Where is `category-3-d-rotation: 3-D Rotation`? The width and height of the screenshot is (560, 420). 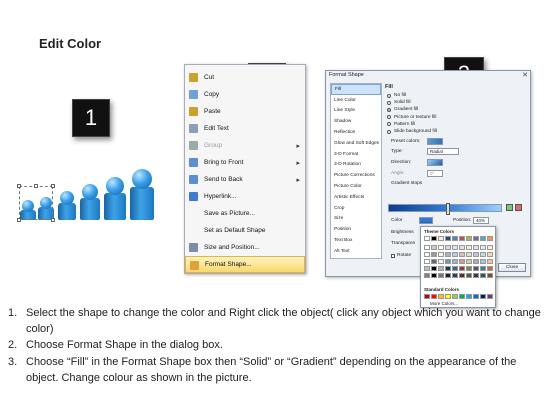 category-3-d-rotation: 3-D Rotation is located at coordinates (356, 165).